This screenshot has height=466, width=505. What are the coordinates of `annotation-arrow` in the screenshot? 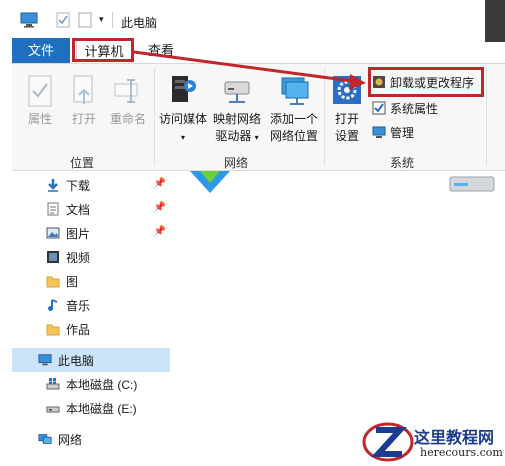 It's located at (249, 70).